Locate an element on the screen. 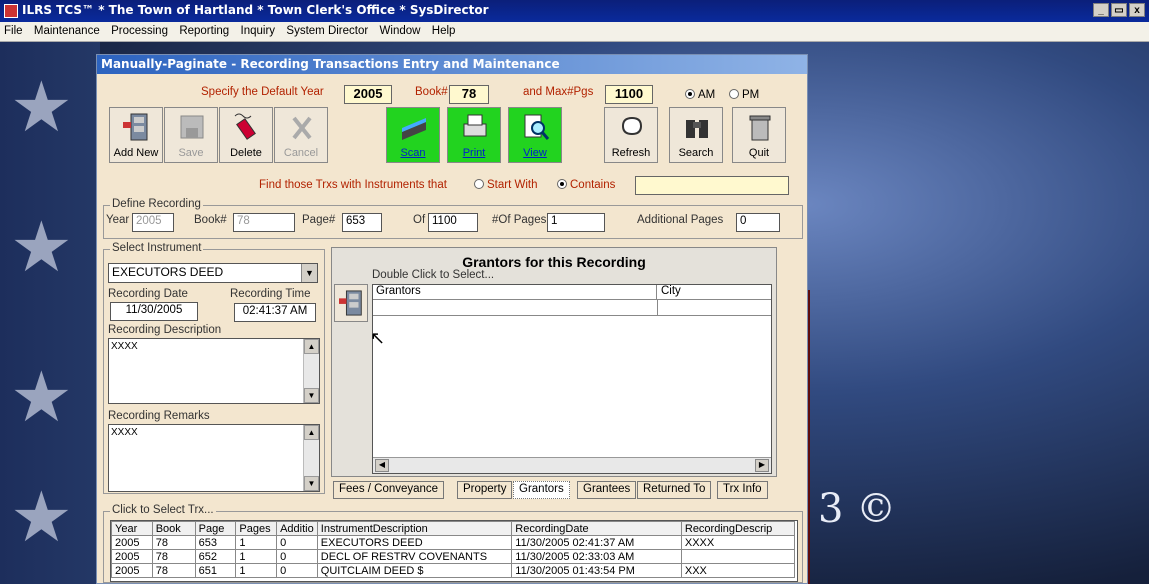  app-icon is located at coordinates (11, 11).